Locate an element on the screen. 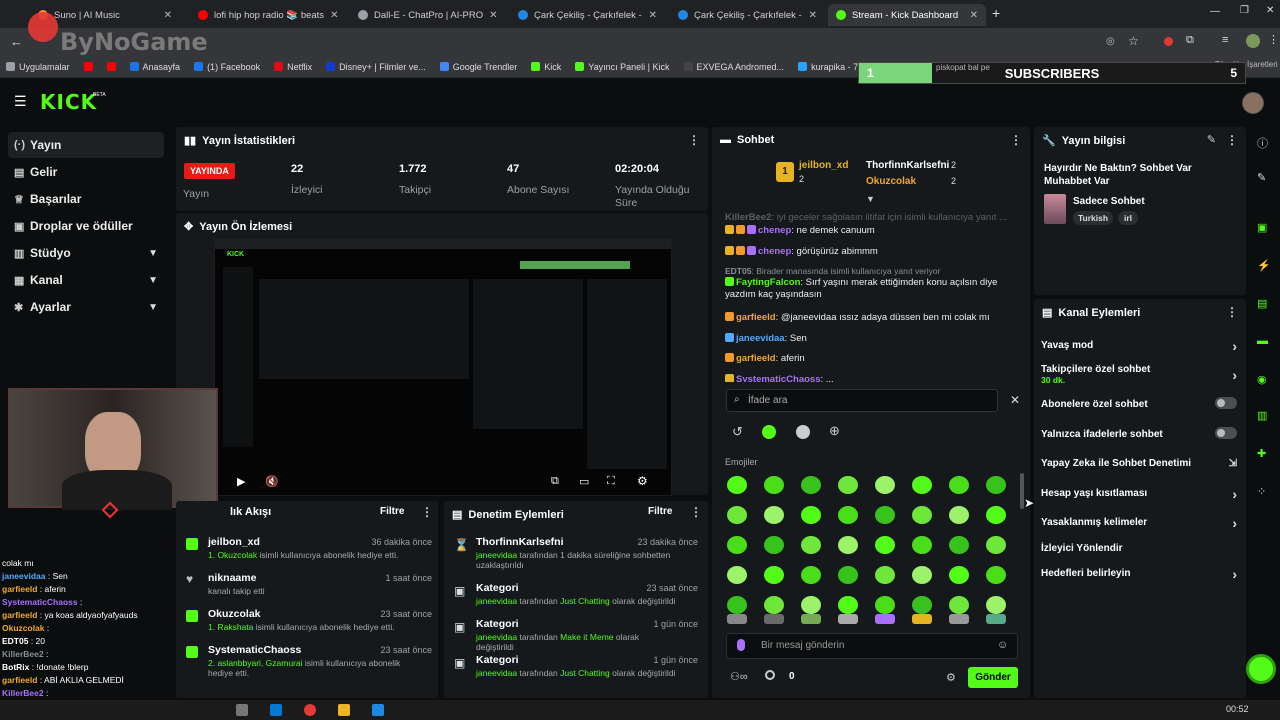 This screenshot has width=1280, height=720. browser-tab-active: Stream - Kick Dashboard ✕ is located at coordinates (907, 15).